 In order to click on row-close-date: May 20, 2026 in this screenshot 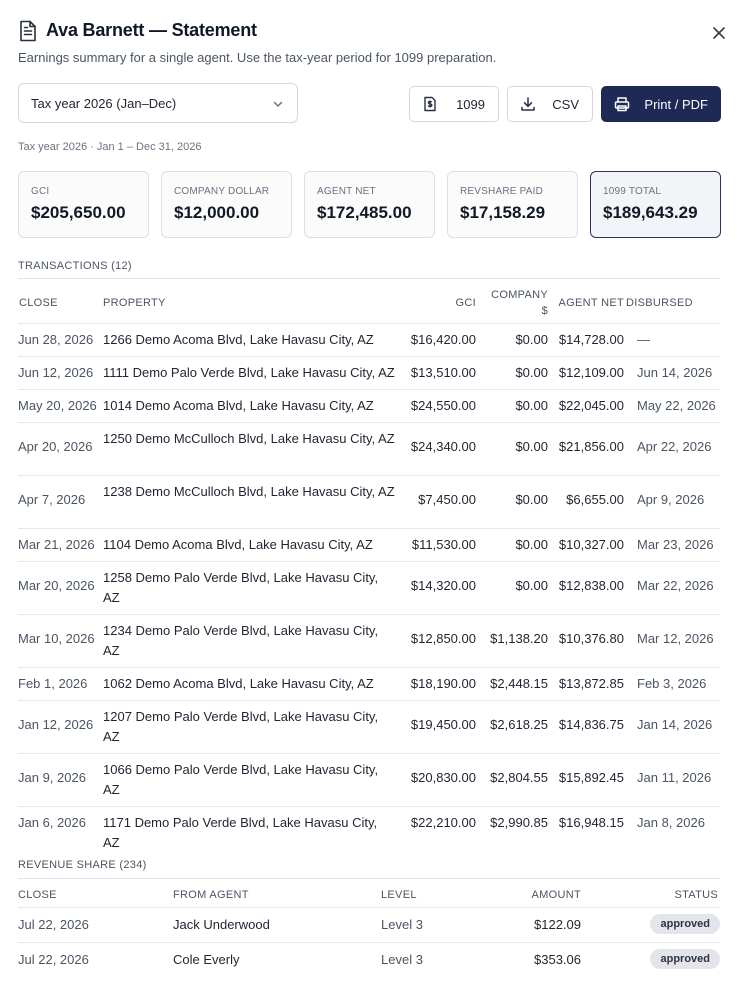, I will do `click(57, 405)`.